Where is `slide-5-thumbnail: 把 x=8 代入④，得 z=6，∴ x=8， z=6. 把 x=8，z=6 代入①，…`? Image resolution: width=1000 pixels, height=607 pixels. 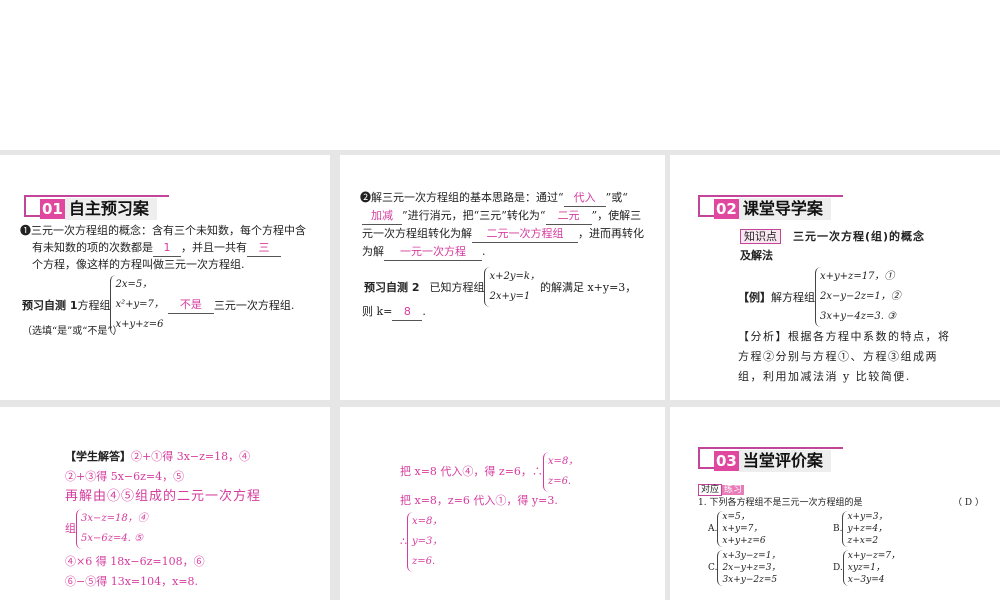 slide-5-thumbnail: 把 x=8 代入④，得 z=6，∴ x=8， z=6. 把 x=8，z=6 代入①，… is located at coordinates (502, 507).